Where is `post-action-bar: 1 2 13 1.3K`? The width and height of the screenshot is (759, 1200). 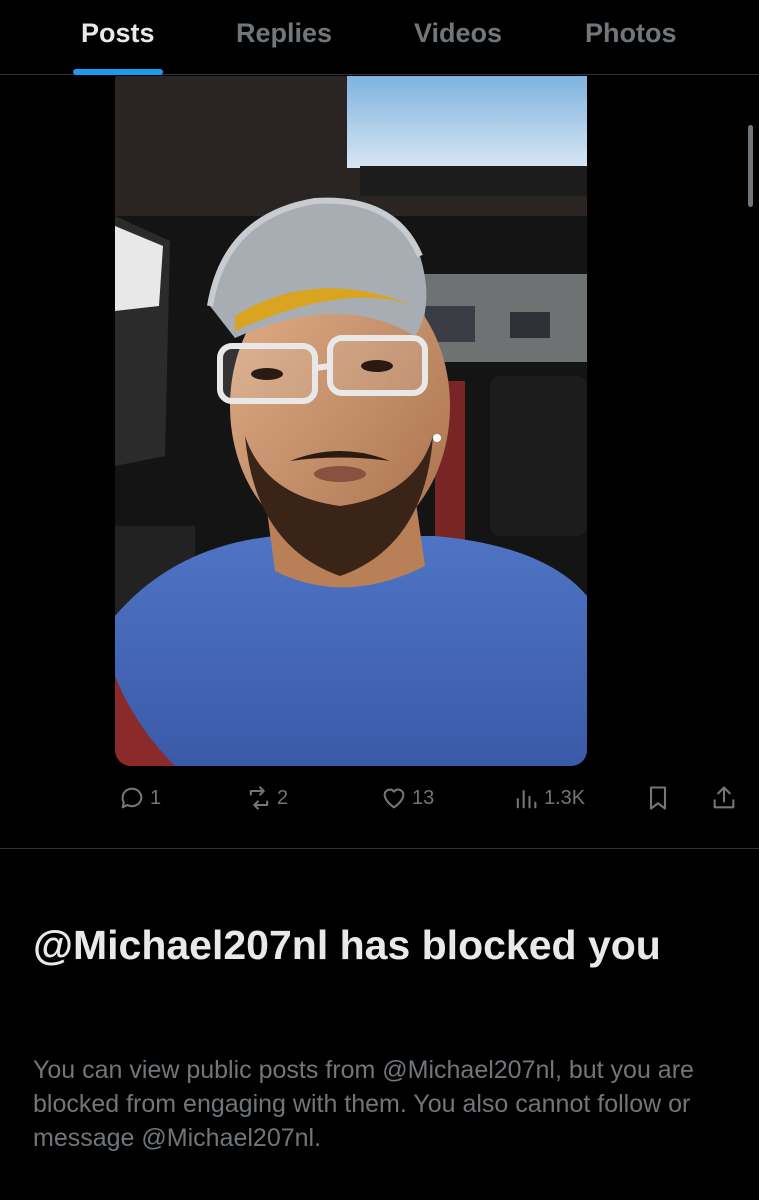 post-action-bar: 1 2 13 1.3K is located at coordinates (379, 798).